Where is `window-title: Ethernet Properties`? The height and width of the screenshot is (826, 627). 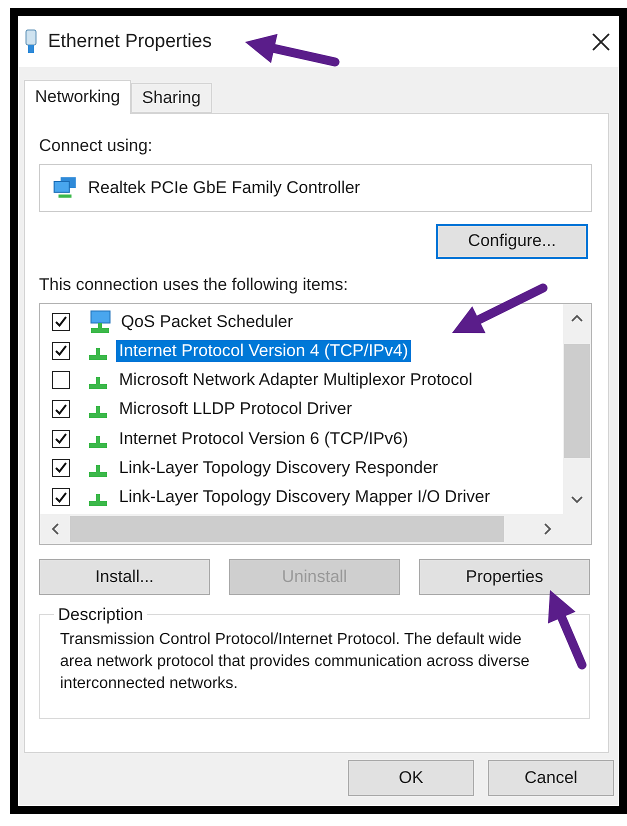 window-title: Ethernet Properties is located at coordinates (130, 41).